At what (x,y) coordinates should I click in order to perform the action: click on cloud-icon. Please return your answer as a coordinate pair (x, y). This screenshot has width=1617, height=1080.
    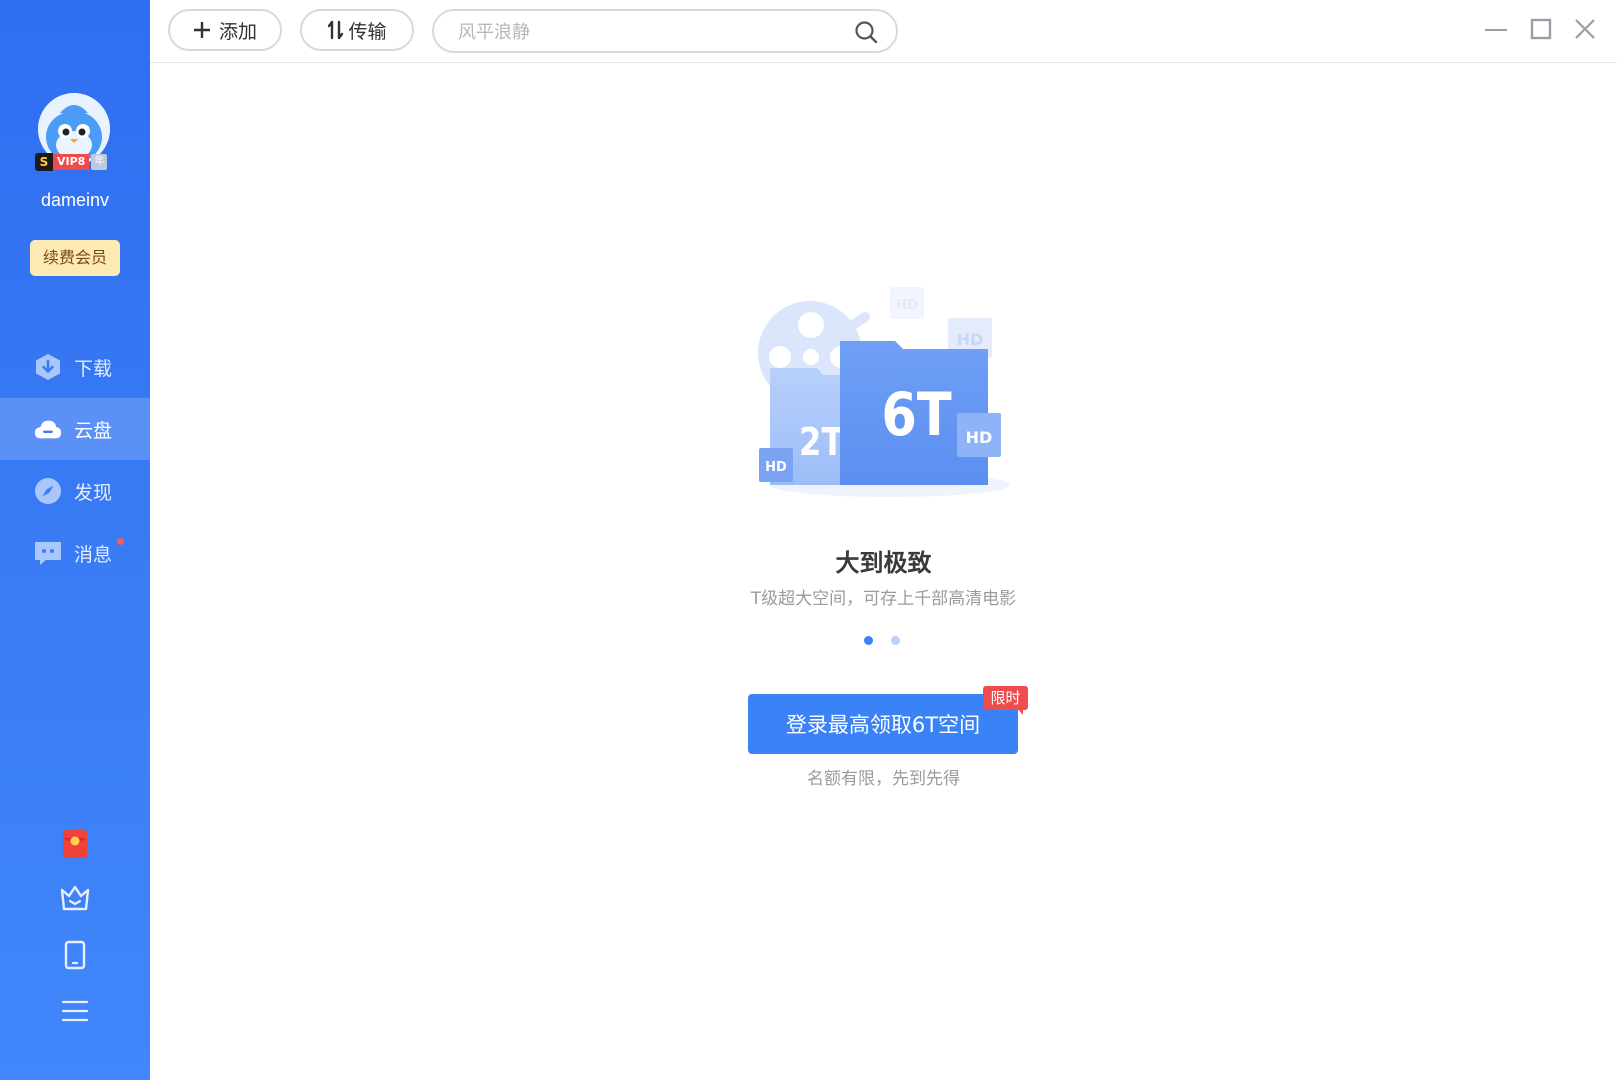
    Looking at the image, I should click on (48, 429).